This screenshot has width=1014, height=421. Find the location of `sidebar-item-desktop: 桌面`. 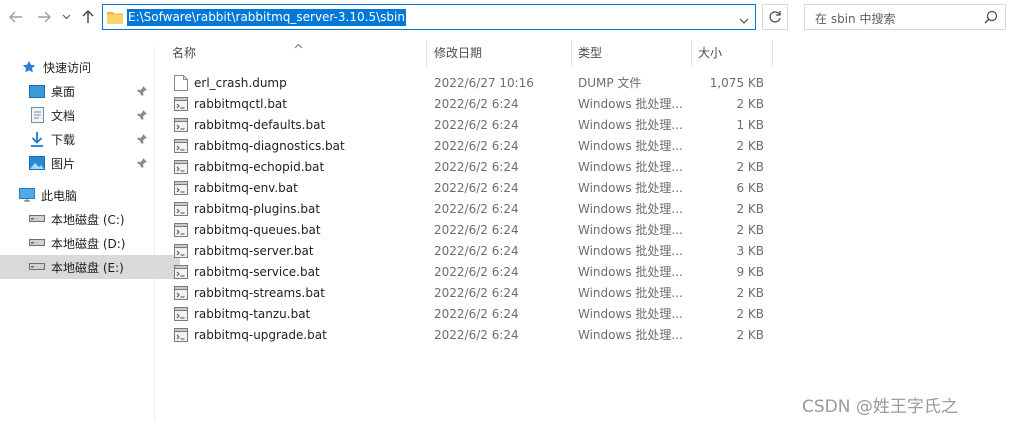

sidebar-item-desktop: 桌面 is located at coordinates (90, 91).